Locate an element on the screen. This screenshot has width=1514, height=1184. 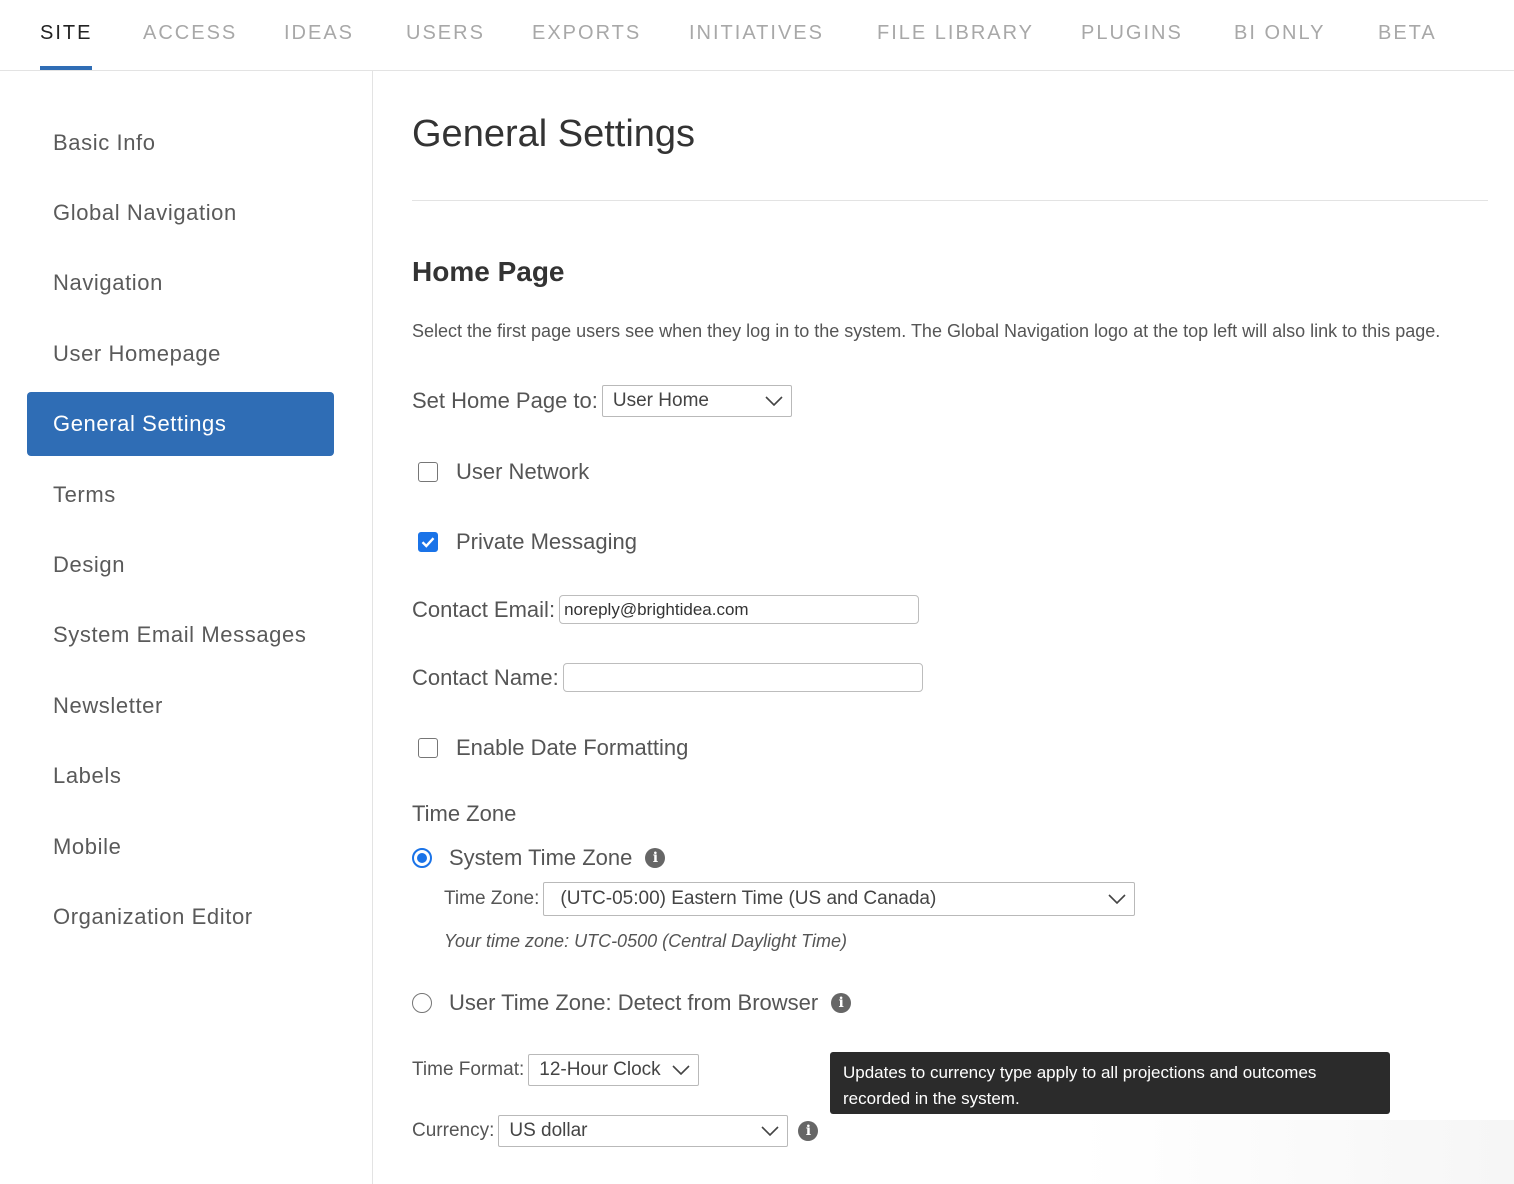
home-page-label: Set Home Page to: is located at coordinates (505, 400).